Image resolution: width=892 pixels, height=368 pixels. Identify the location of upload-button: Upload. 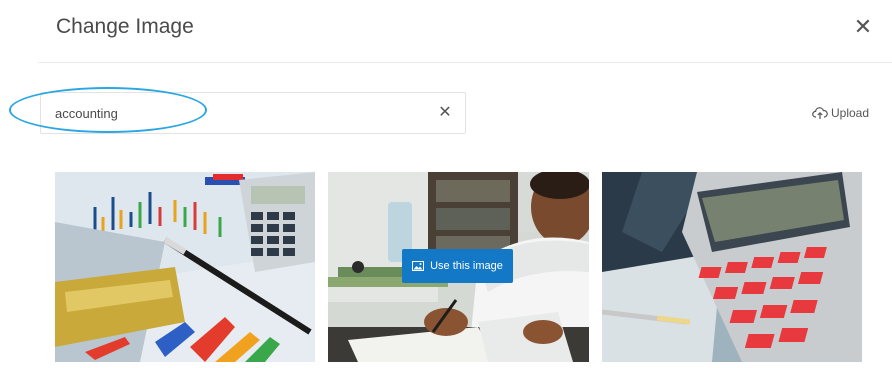
(840, 113).